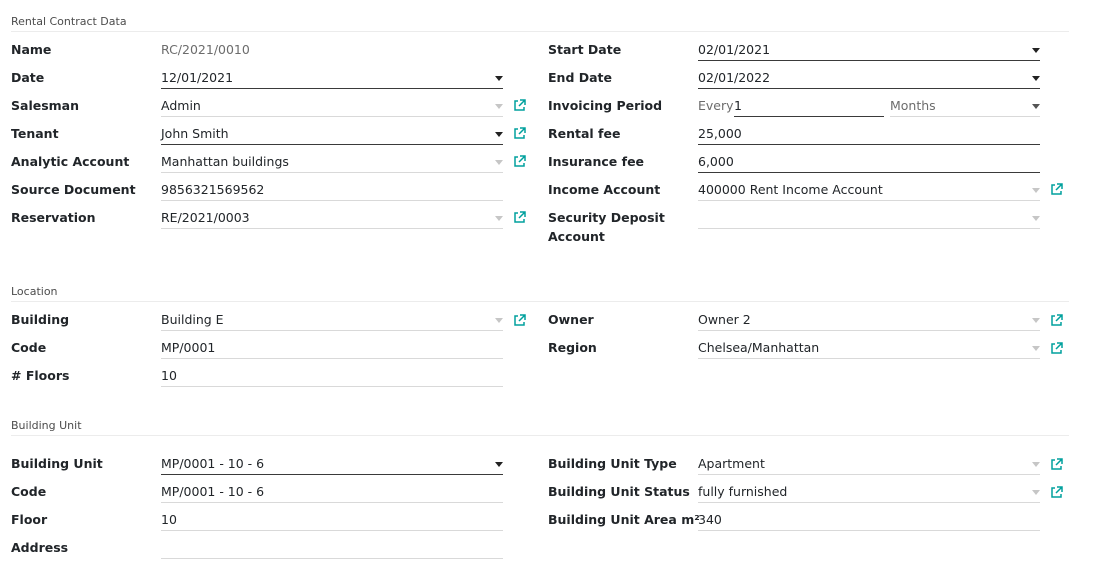  Describe the element at coordinates (53, 217) in the screenshot. I see `reservation-label: Reservation` at that location.